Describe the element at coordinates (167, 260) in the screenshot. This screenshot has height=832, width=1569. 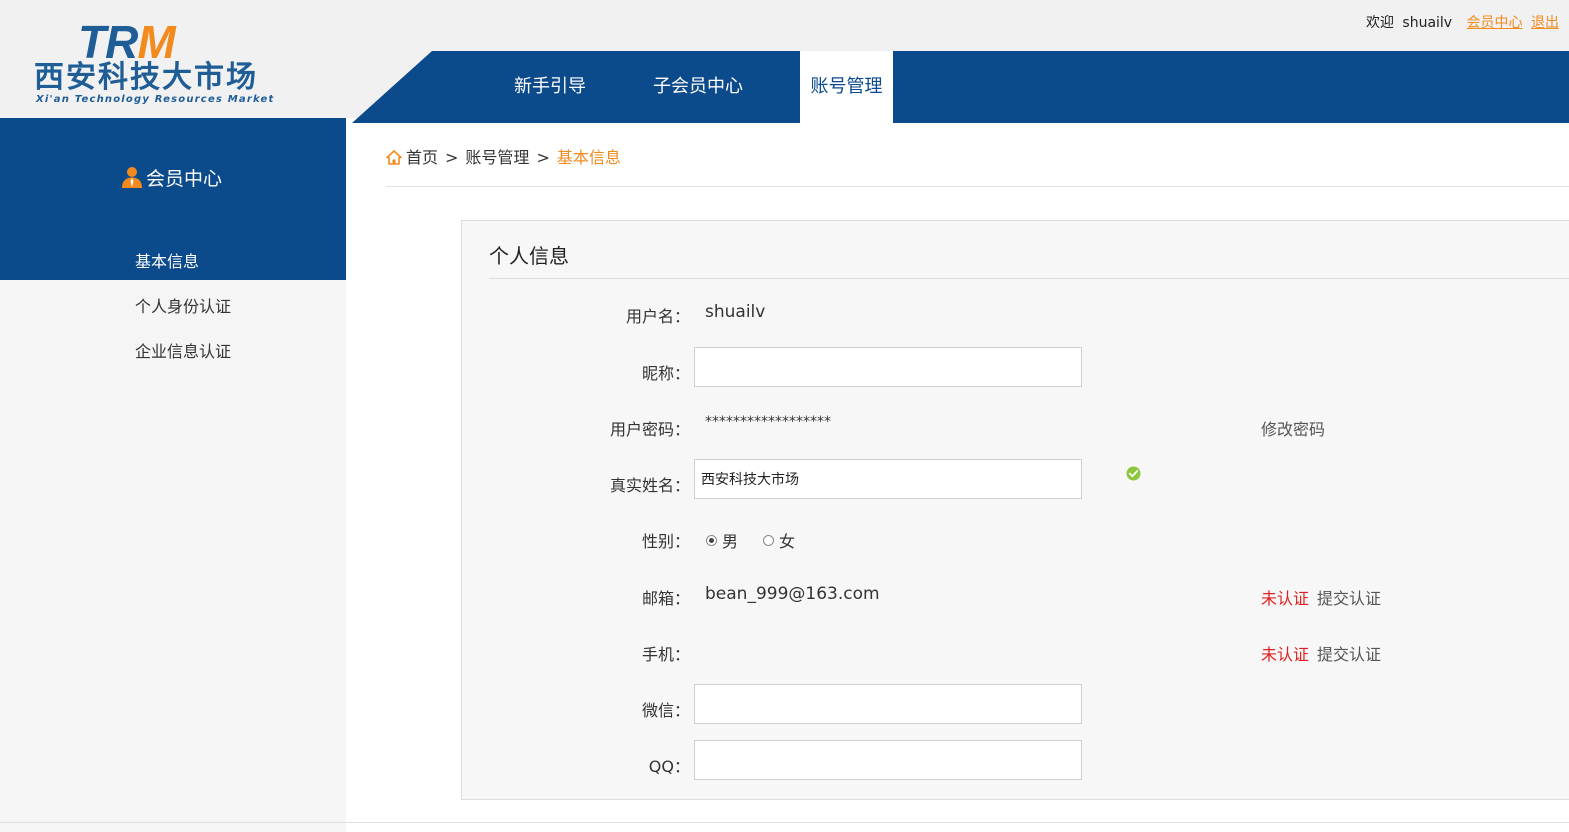
I see `sidebar-item-basic-info: 基本信息` at that location.